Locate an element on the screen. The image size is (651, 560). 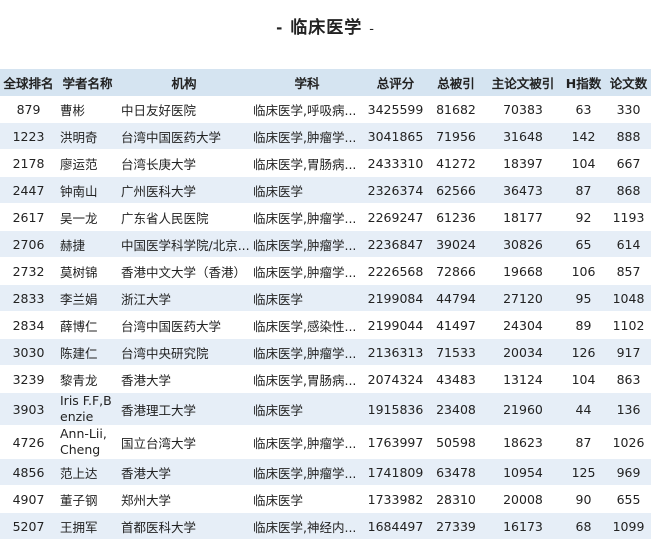
col-header-h-index: H指数 is located at coordinates (583, 82).